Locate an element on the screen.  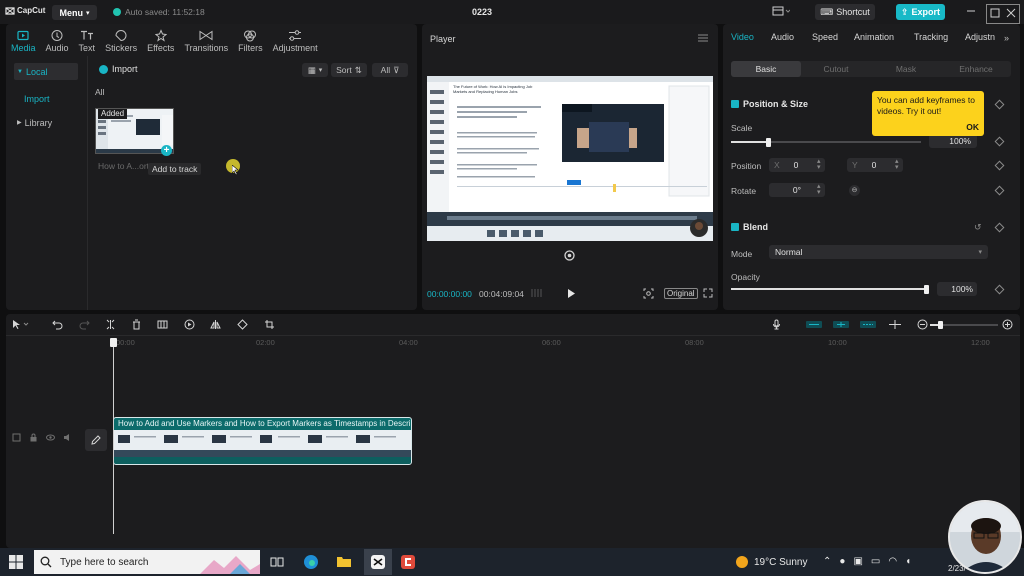
zoom-slider-knob is located at coordinates (940, 325).